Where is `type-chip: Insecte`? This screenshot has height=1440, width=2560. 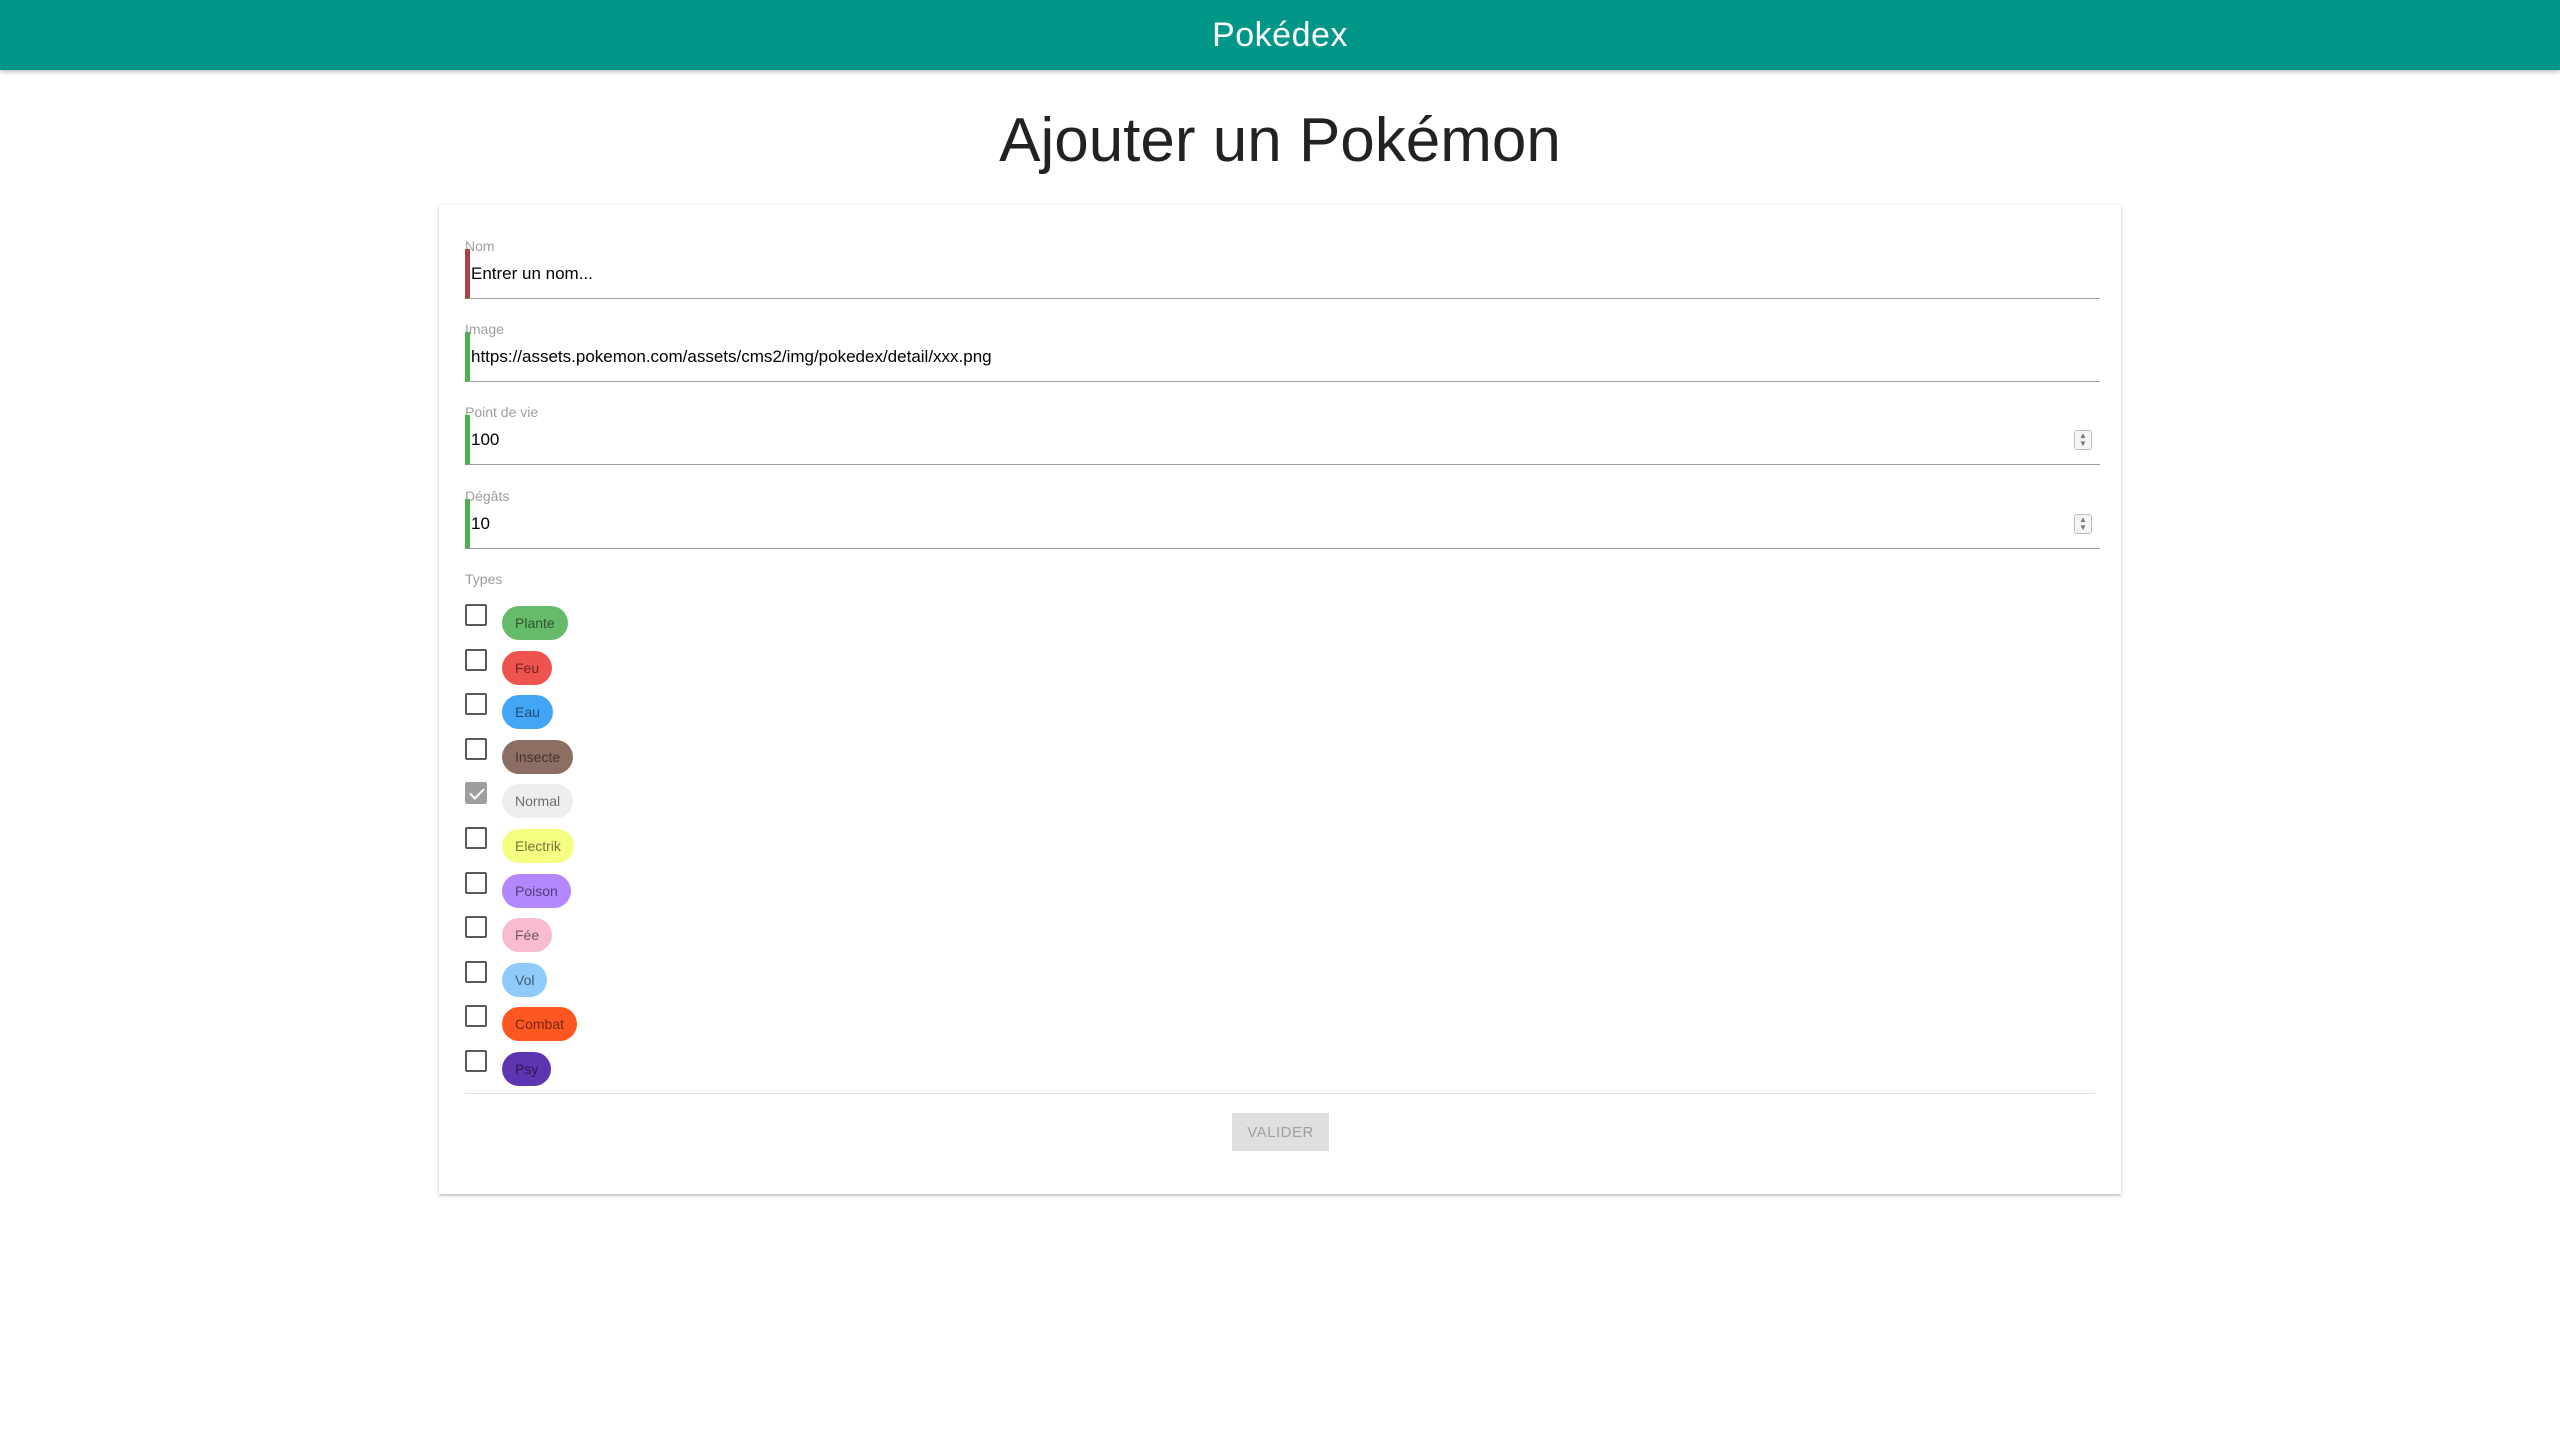
type-chip: Insecte is located at coordinates (538, 757).